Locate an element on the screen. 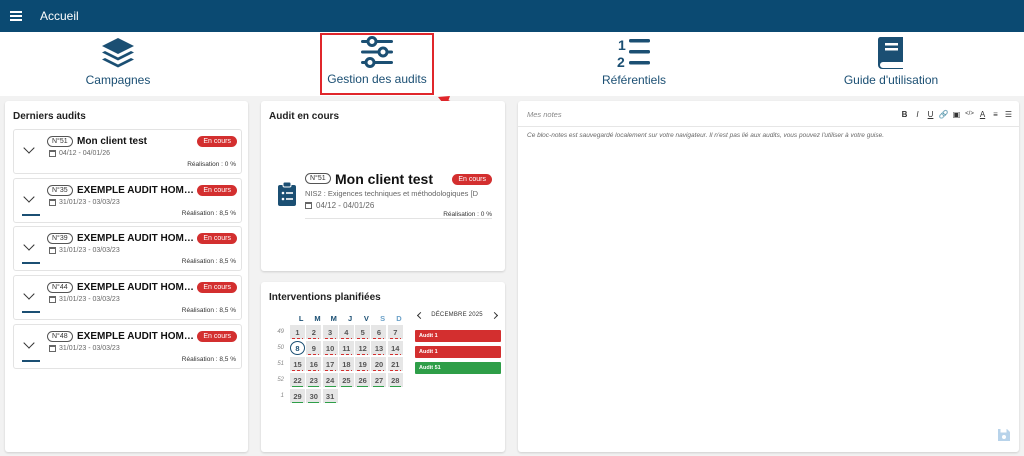  calendar-day: 9 is located at coordinates (314, 348).